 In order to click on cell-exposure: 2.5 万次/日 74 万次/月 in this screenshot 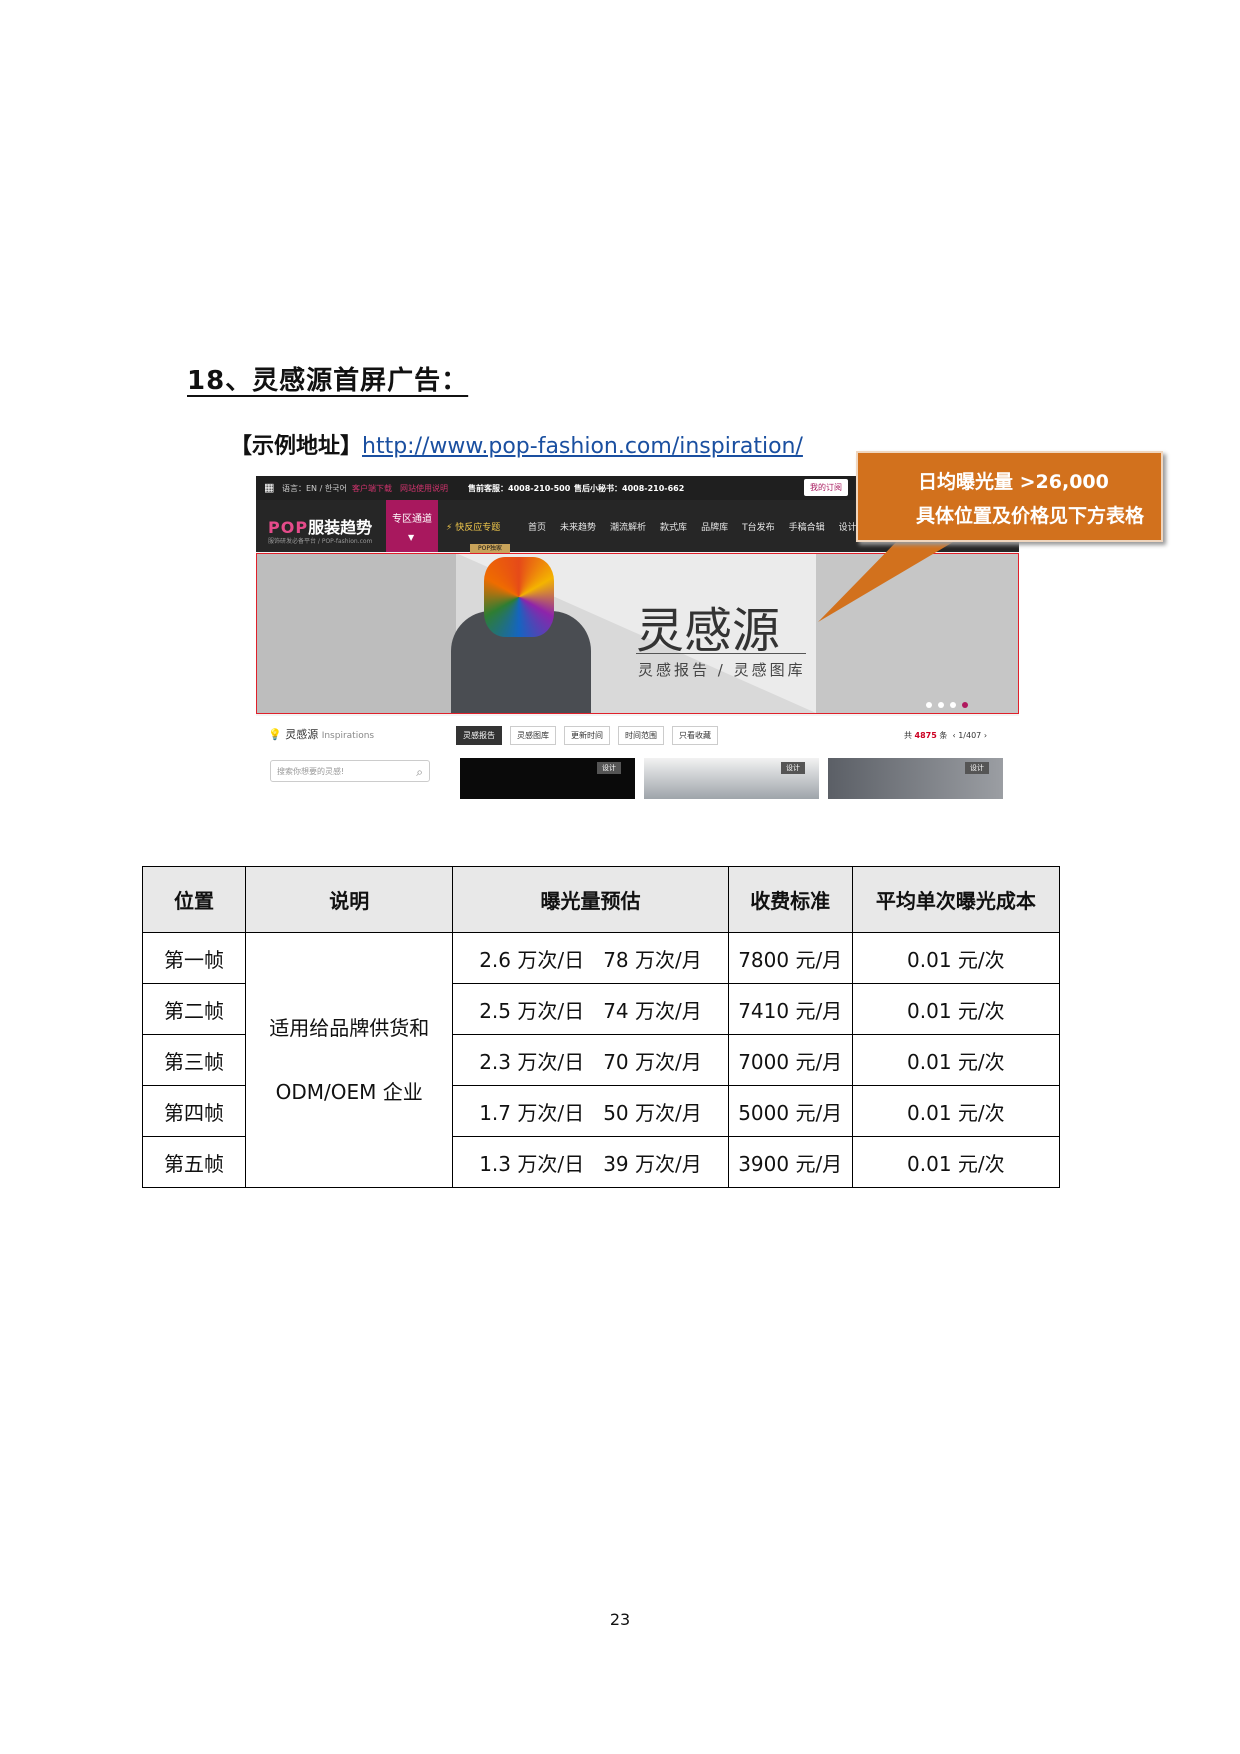, I will do `click(590, 1009)`.